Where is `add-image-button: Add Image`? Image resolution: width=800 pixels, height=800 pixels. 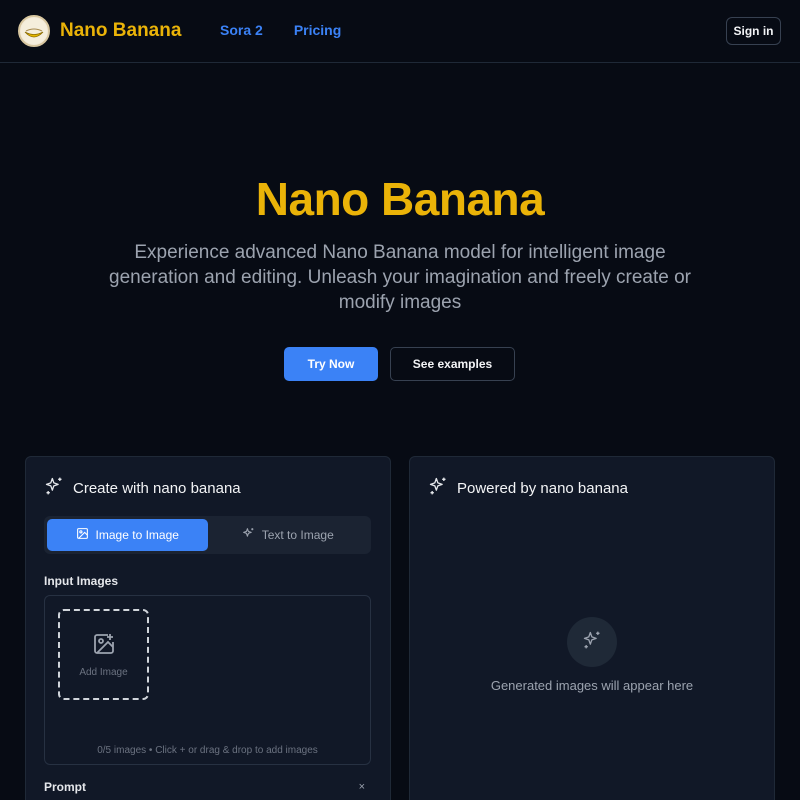 add-image-button: Add Image is located at coordinates (103, 654).